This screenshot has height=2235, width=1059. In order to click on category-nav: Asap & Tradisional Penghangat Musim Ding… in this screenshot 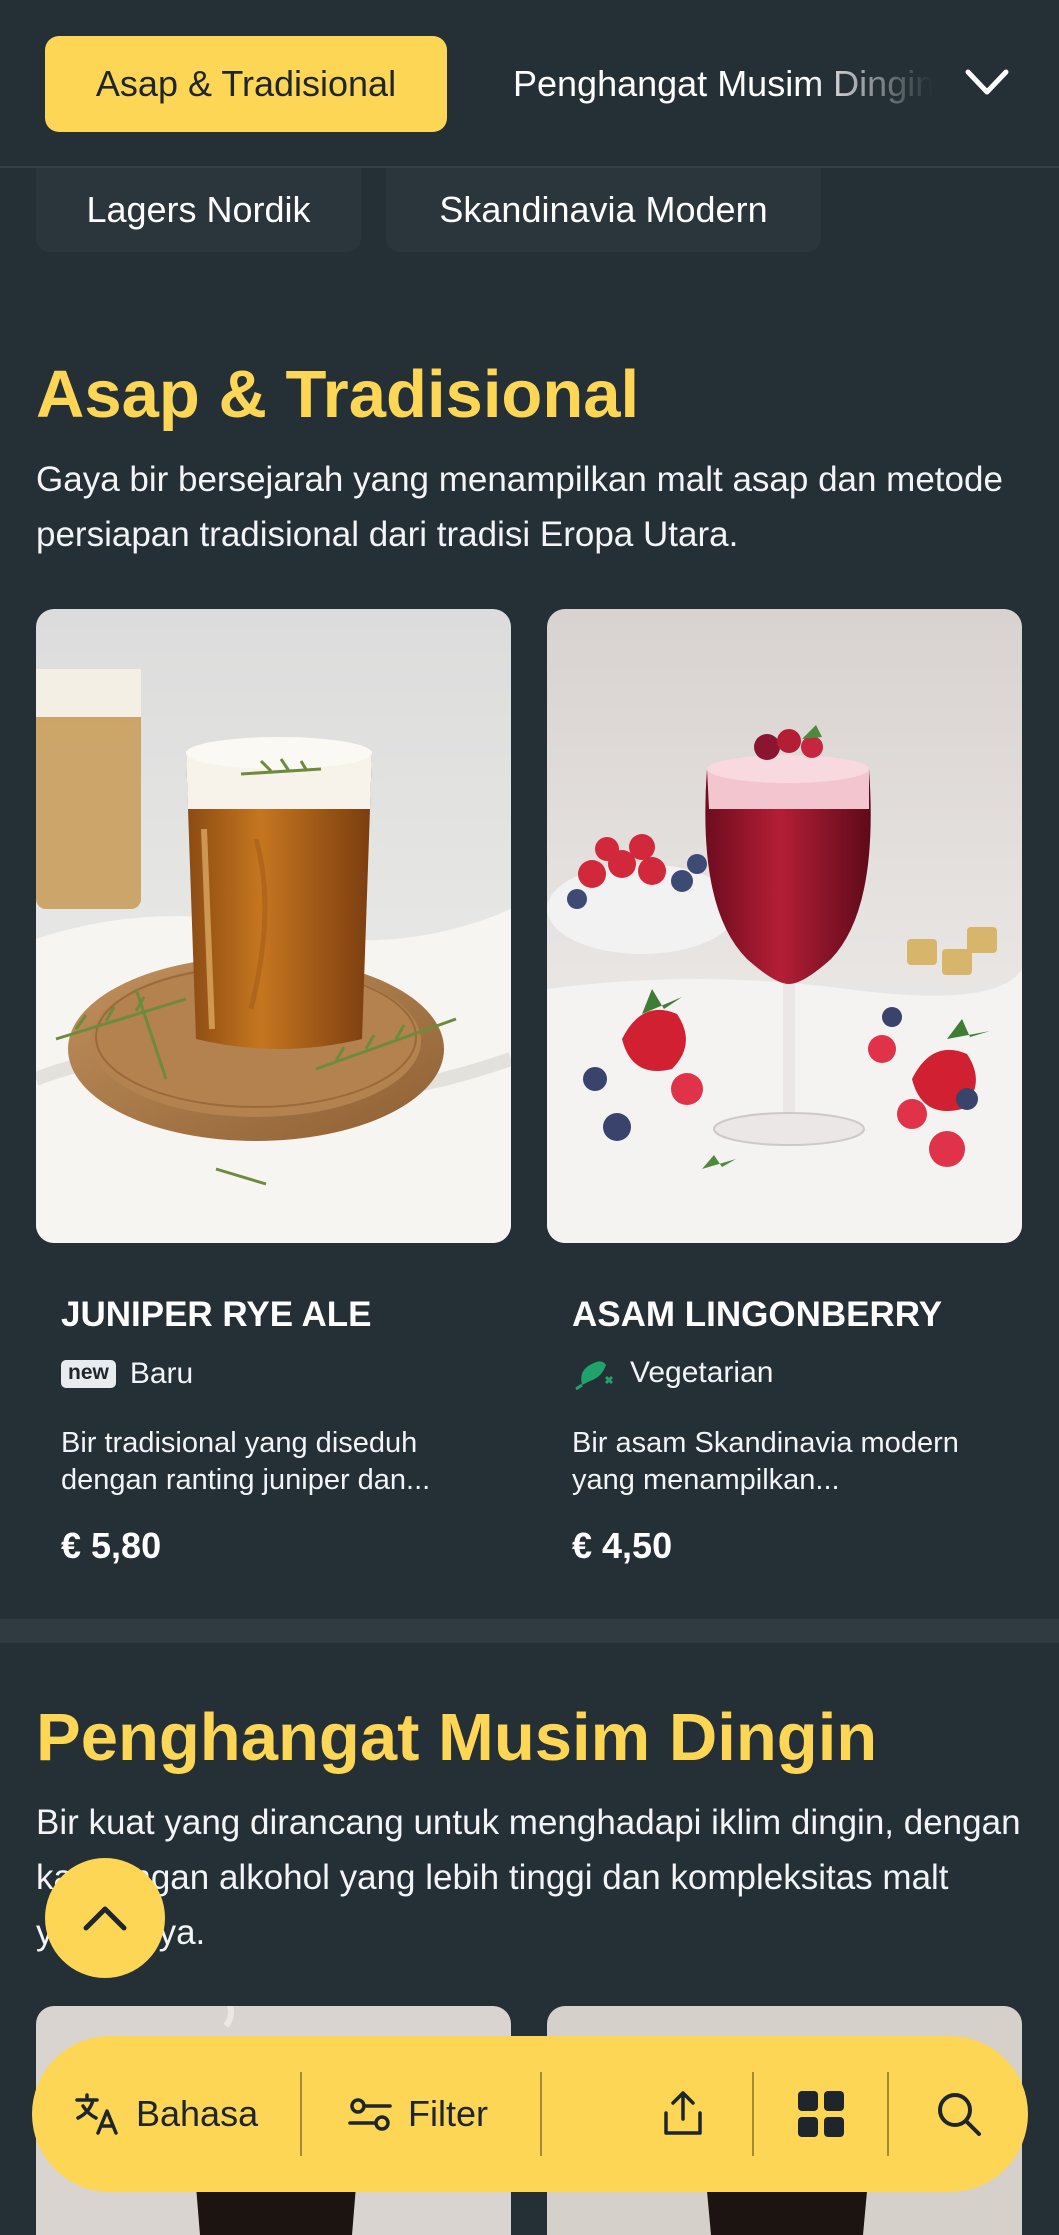, I will do `click(529, 84)`.